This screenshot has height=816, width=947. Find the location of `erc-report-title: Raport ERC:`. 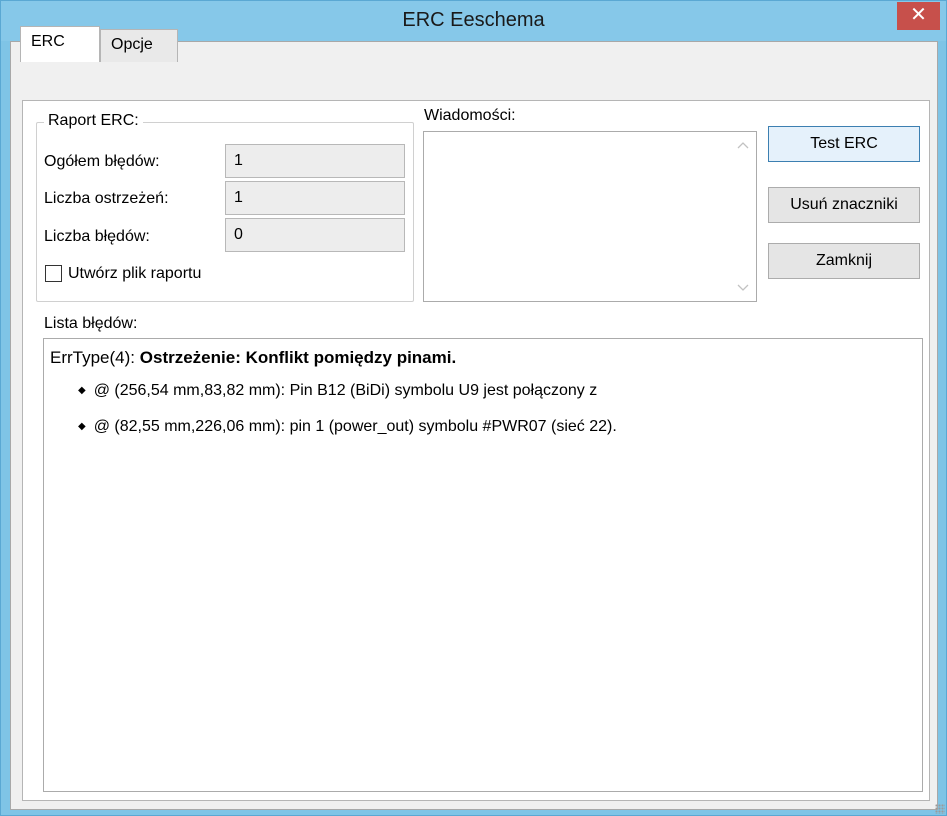

erc-report-title: Raport ERC: is located at coordinates (93, 121).